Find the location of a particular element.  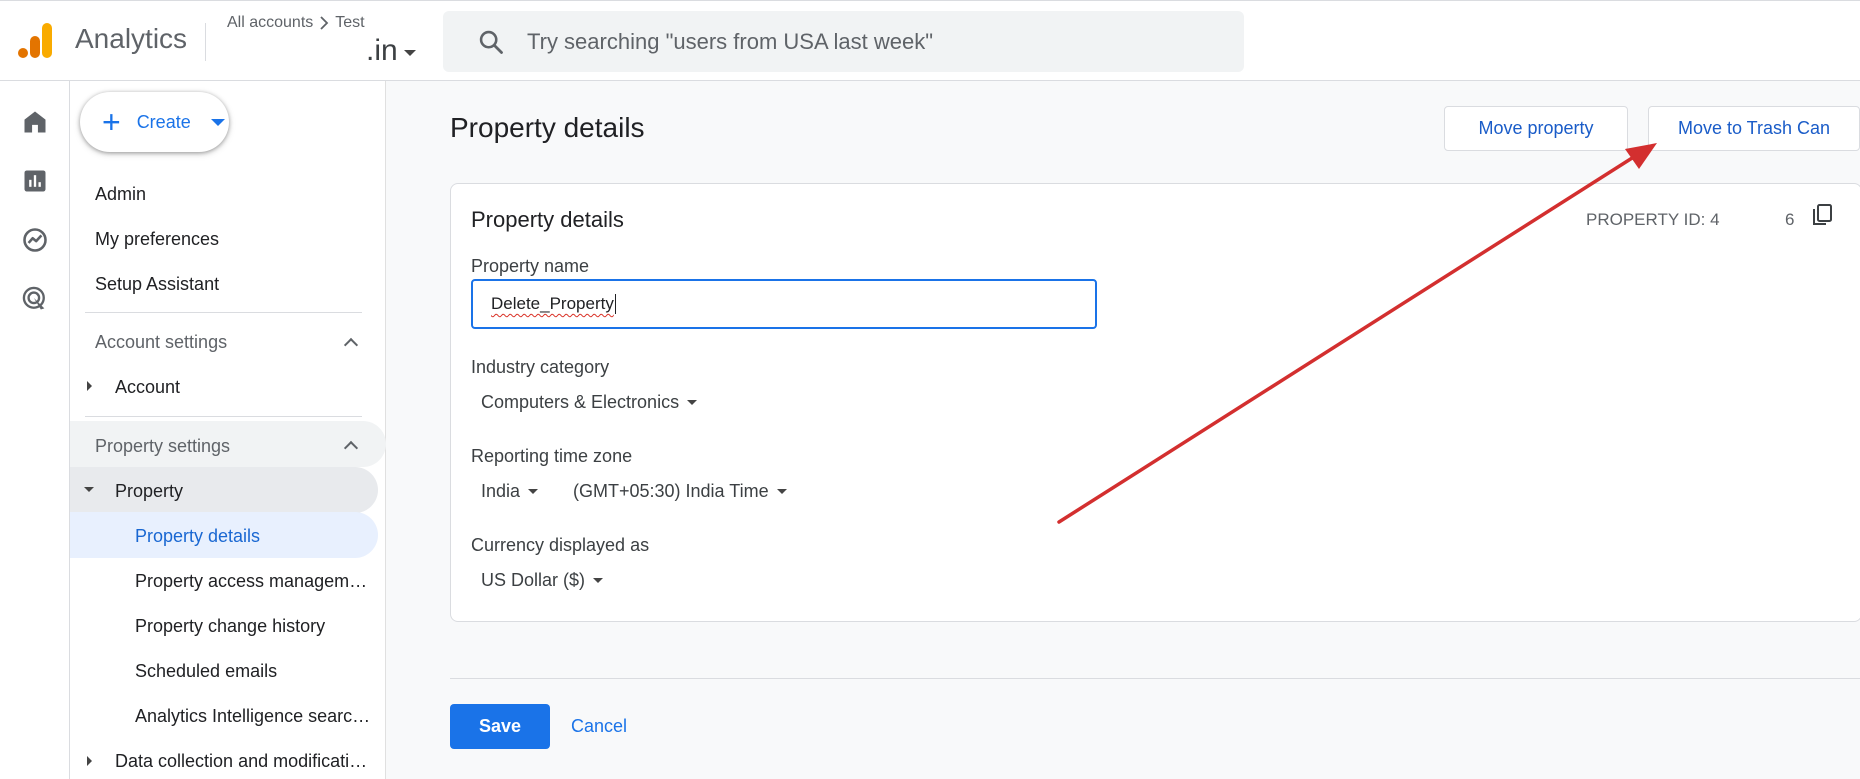

property-name-value: Delete_Property is located at coordinates (552, 303).